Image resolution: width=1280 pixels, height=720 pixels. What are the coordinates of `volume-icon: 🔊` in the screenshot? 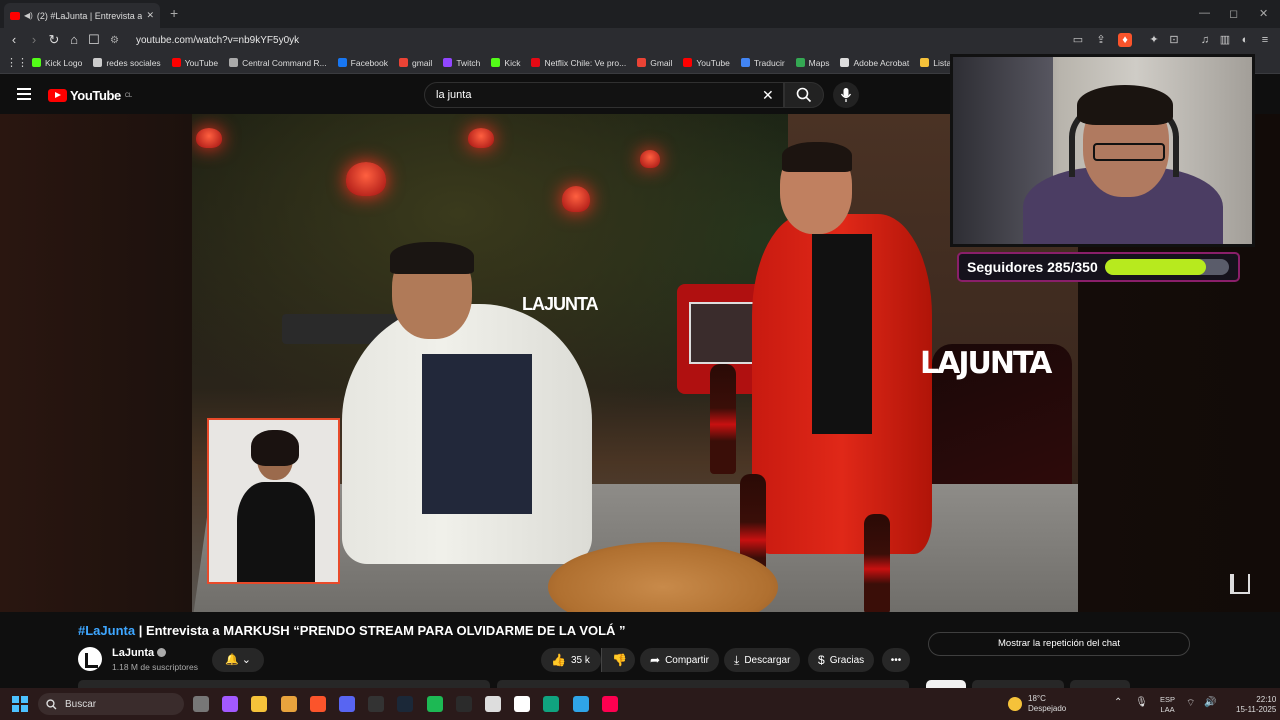 It's located at (1210, 702).